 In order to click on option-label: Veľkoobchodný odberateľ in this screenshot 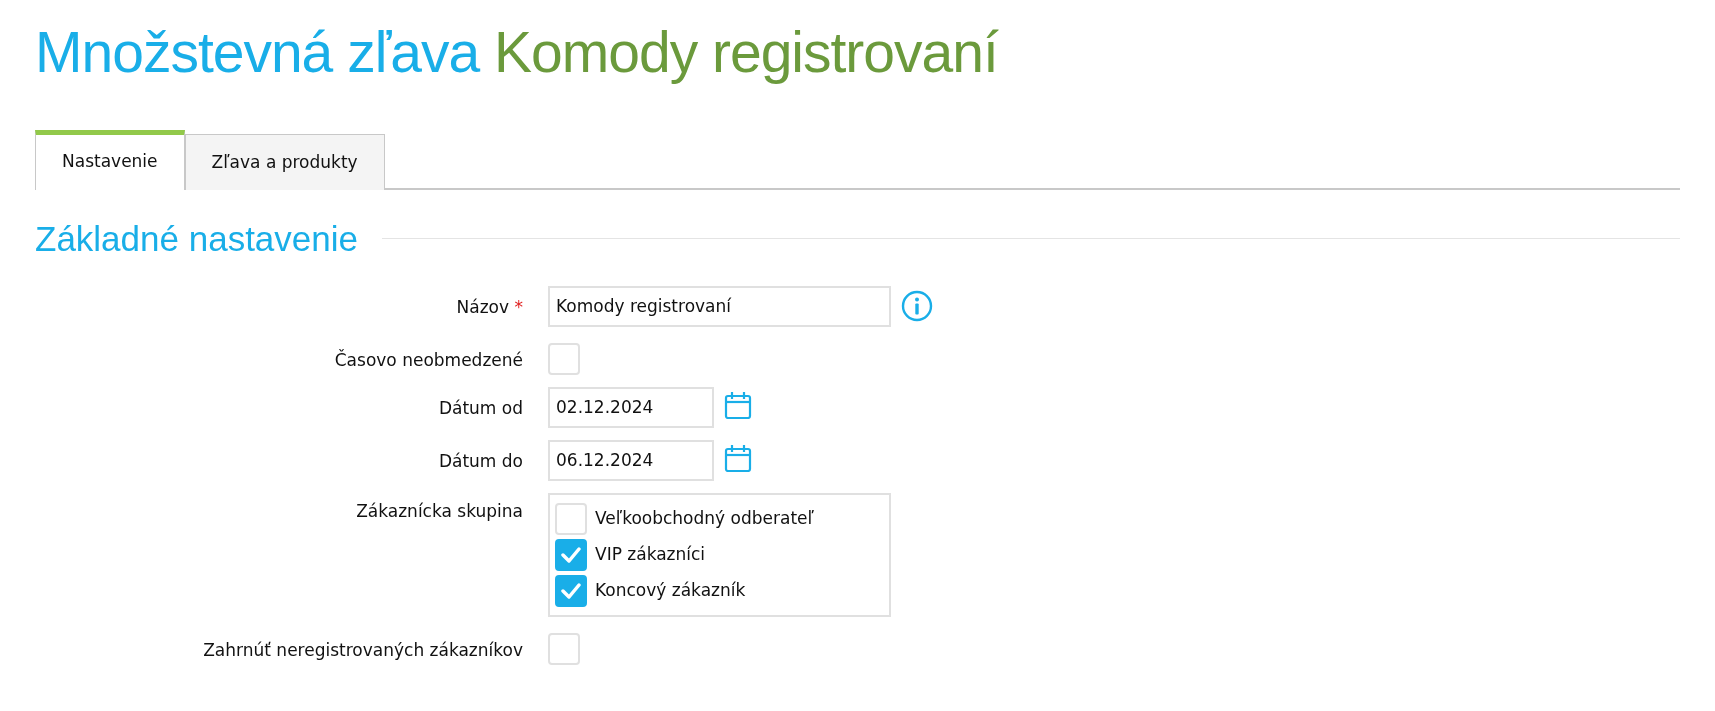, I will do `click(704, 519)`.